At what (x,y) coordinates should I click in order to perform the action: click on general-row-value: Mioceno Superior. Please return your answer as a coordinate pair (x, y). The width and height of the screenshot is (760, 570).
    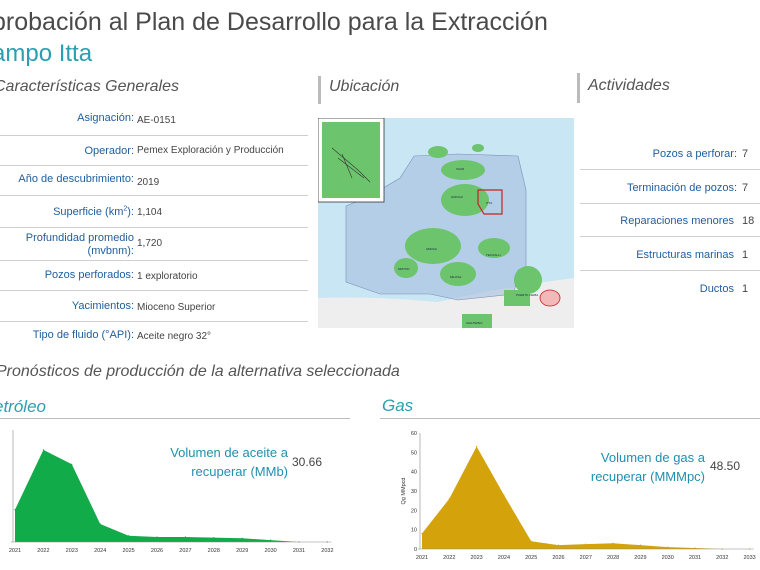
    Looking at the image, I should click on (176, 307).